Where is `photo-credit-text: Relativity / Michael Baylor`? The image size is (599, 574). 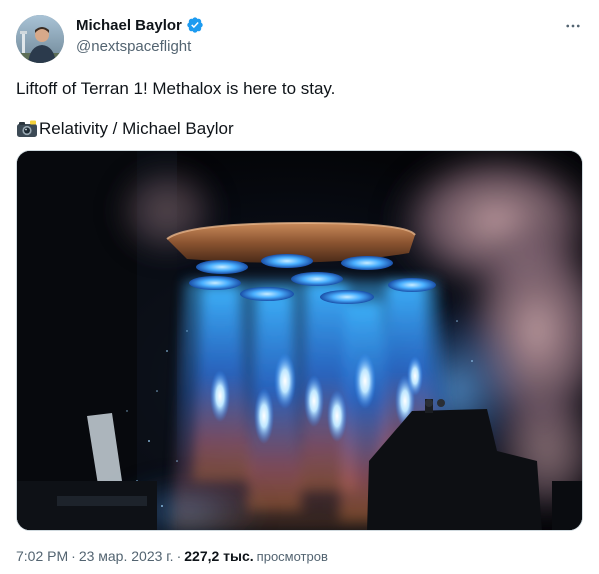 photo-credit-text: Relativity / Michael Baylor is located at coordinates (136, 128).